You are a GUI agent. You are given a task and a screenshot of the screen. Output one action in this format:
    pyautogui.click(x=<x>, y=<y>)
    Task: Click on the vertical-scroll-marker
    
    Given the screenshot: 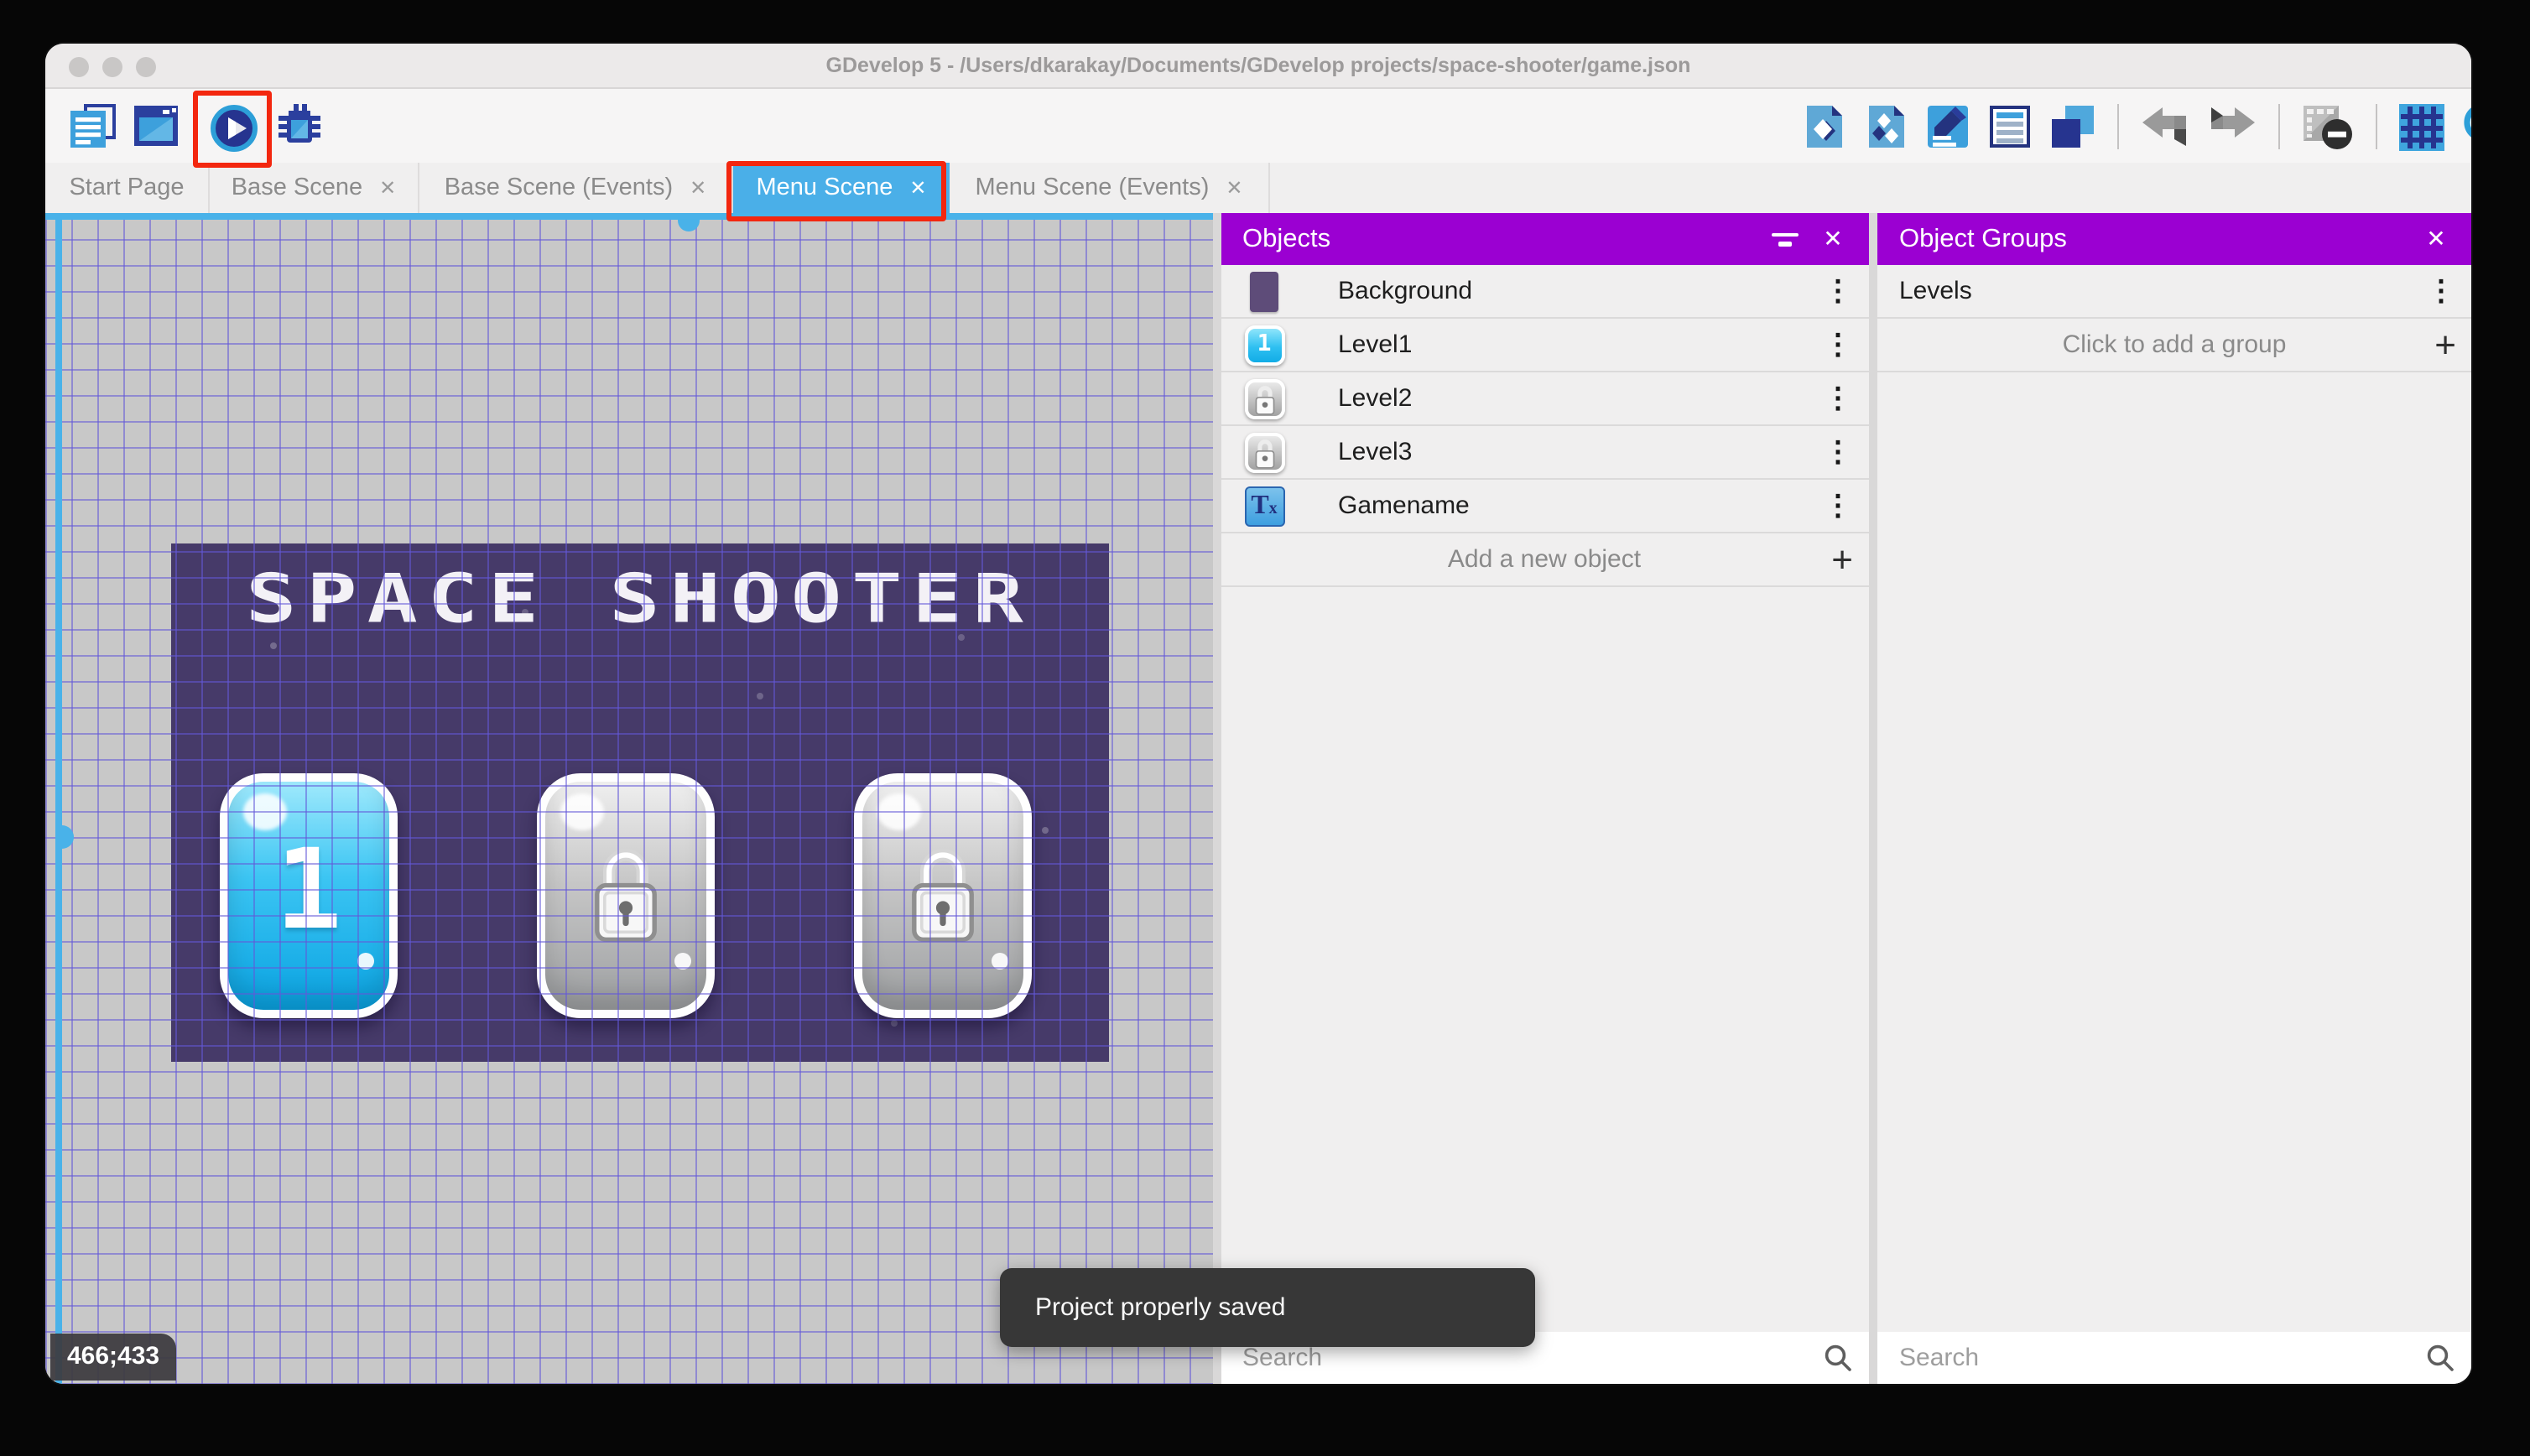 What is the action you would take?
    pyautogui.click(x=67, y=837)
    